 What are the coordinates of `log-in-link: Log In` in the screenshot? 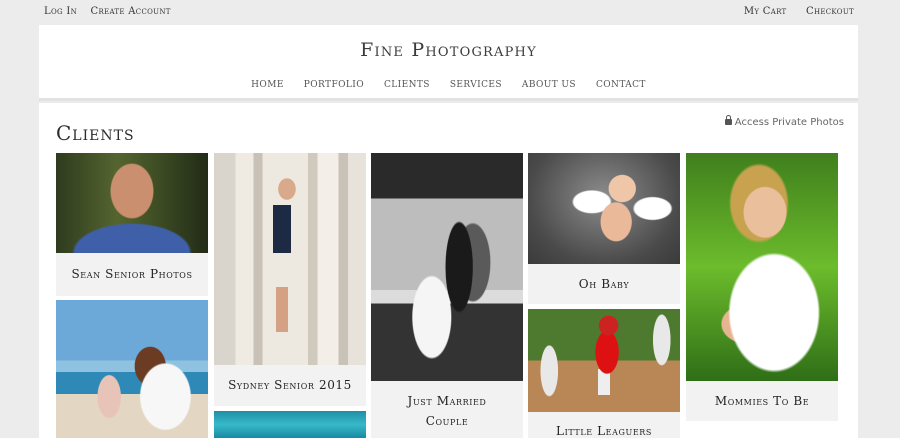 It's located at (60, 11).